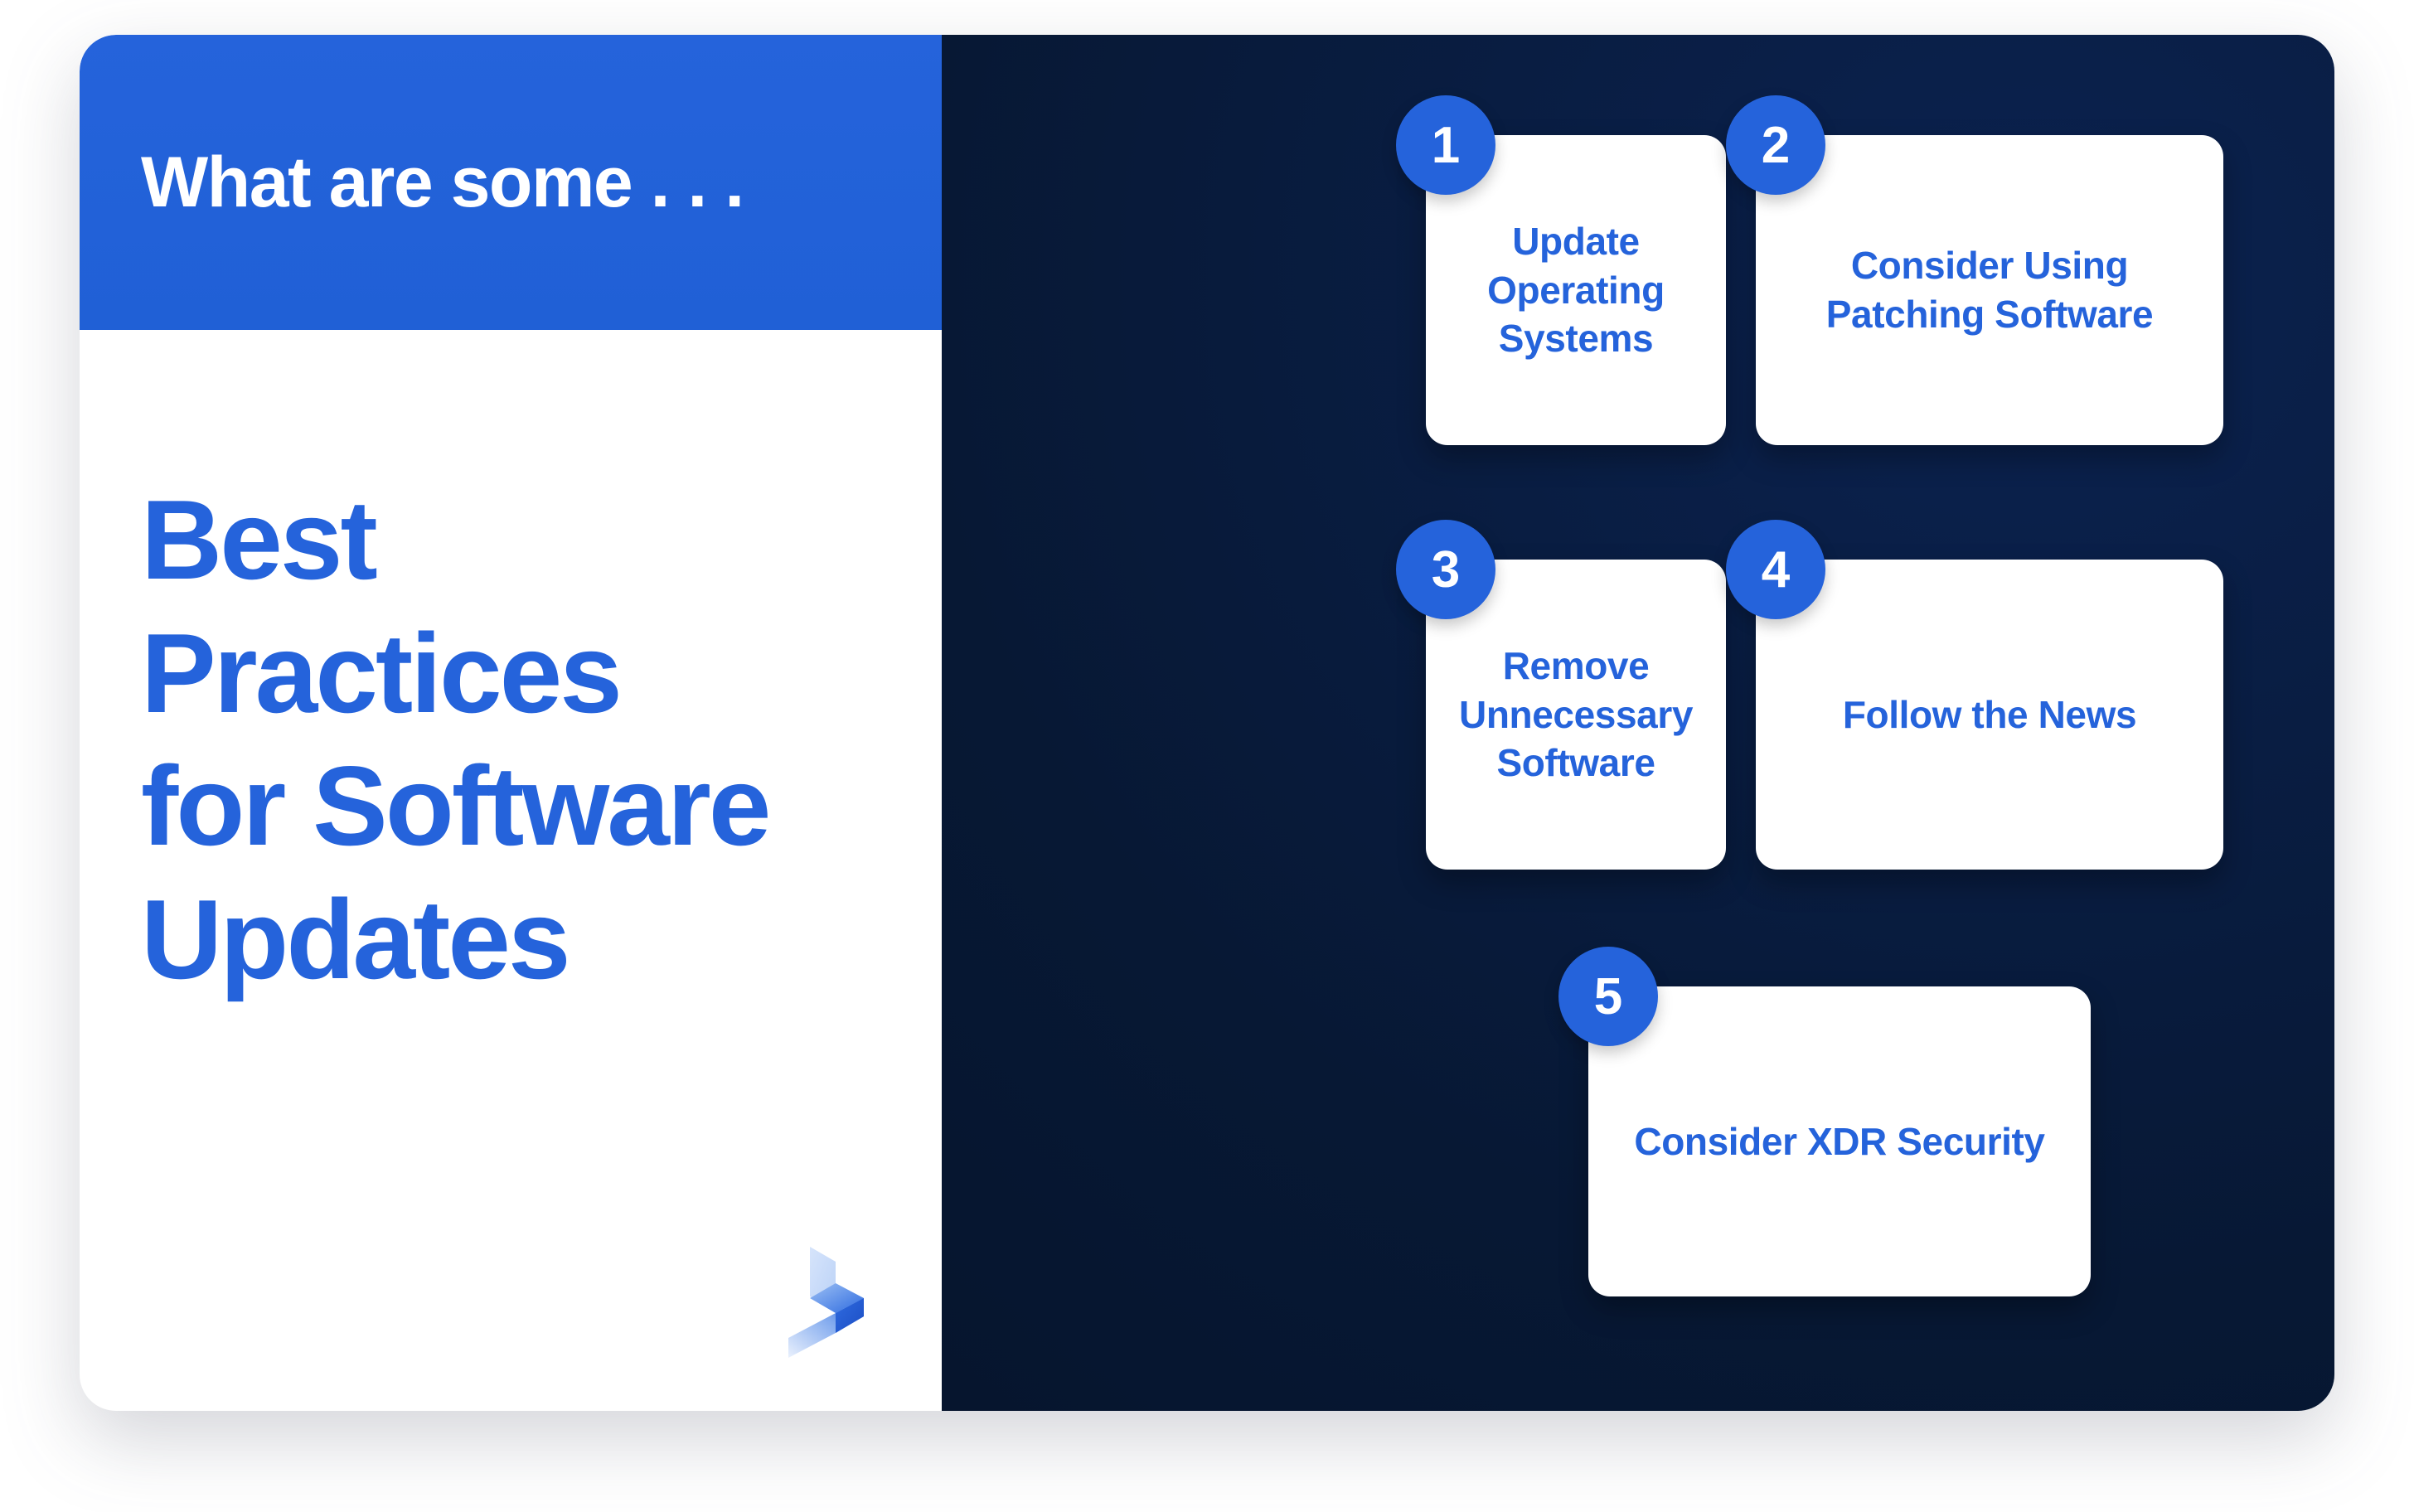 The width and height of the screenshot is (2414, 1512). I want to click on tip-badge-2: 2, so click(1776, 145).